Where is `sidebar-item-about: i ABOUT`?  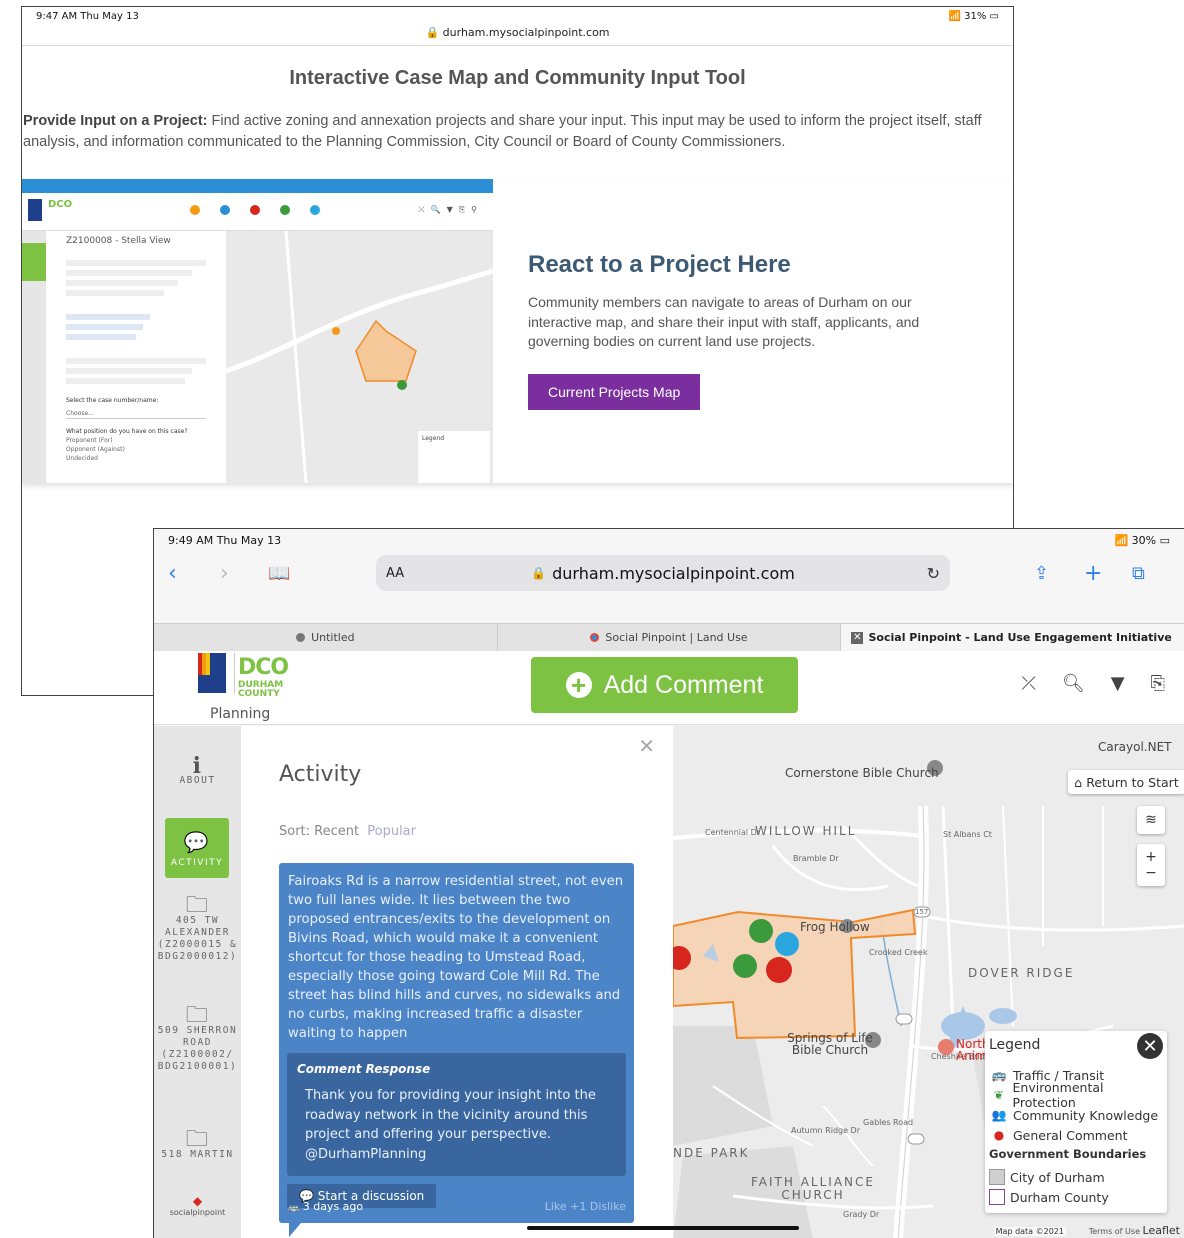
sidebar-item-about: i ABOUT is located at coordinates (197, 770).